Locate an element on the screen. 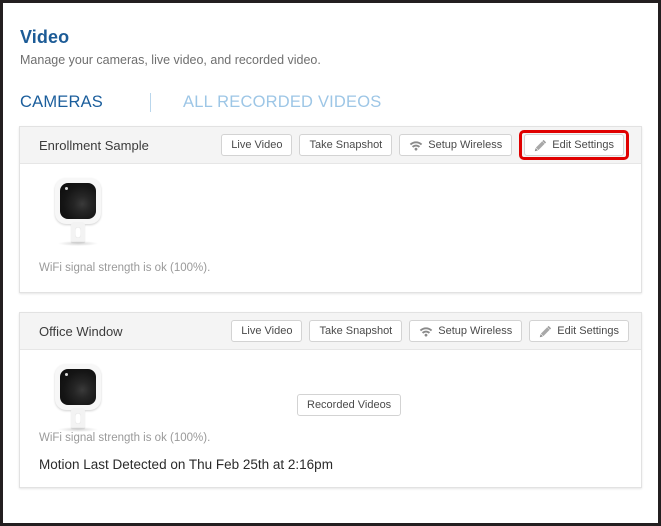 The height and width of the screenshot is (526, 661). recorded-videos-label: Recorded Videos is located at coordinates (349, 404).